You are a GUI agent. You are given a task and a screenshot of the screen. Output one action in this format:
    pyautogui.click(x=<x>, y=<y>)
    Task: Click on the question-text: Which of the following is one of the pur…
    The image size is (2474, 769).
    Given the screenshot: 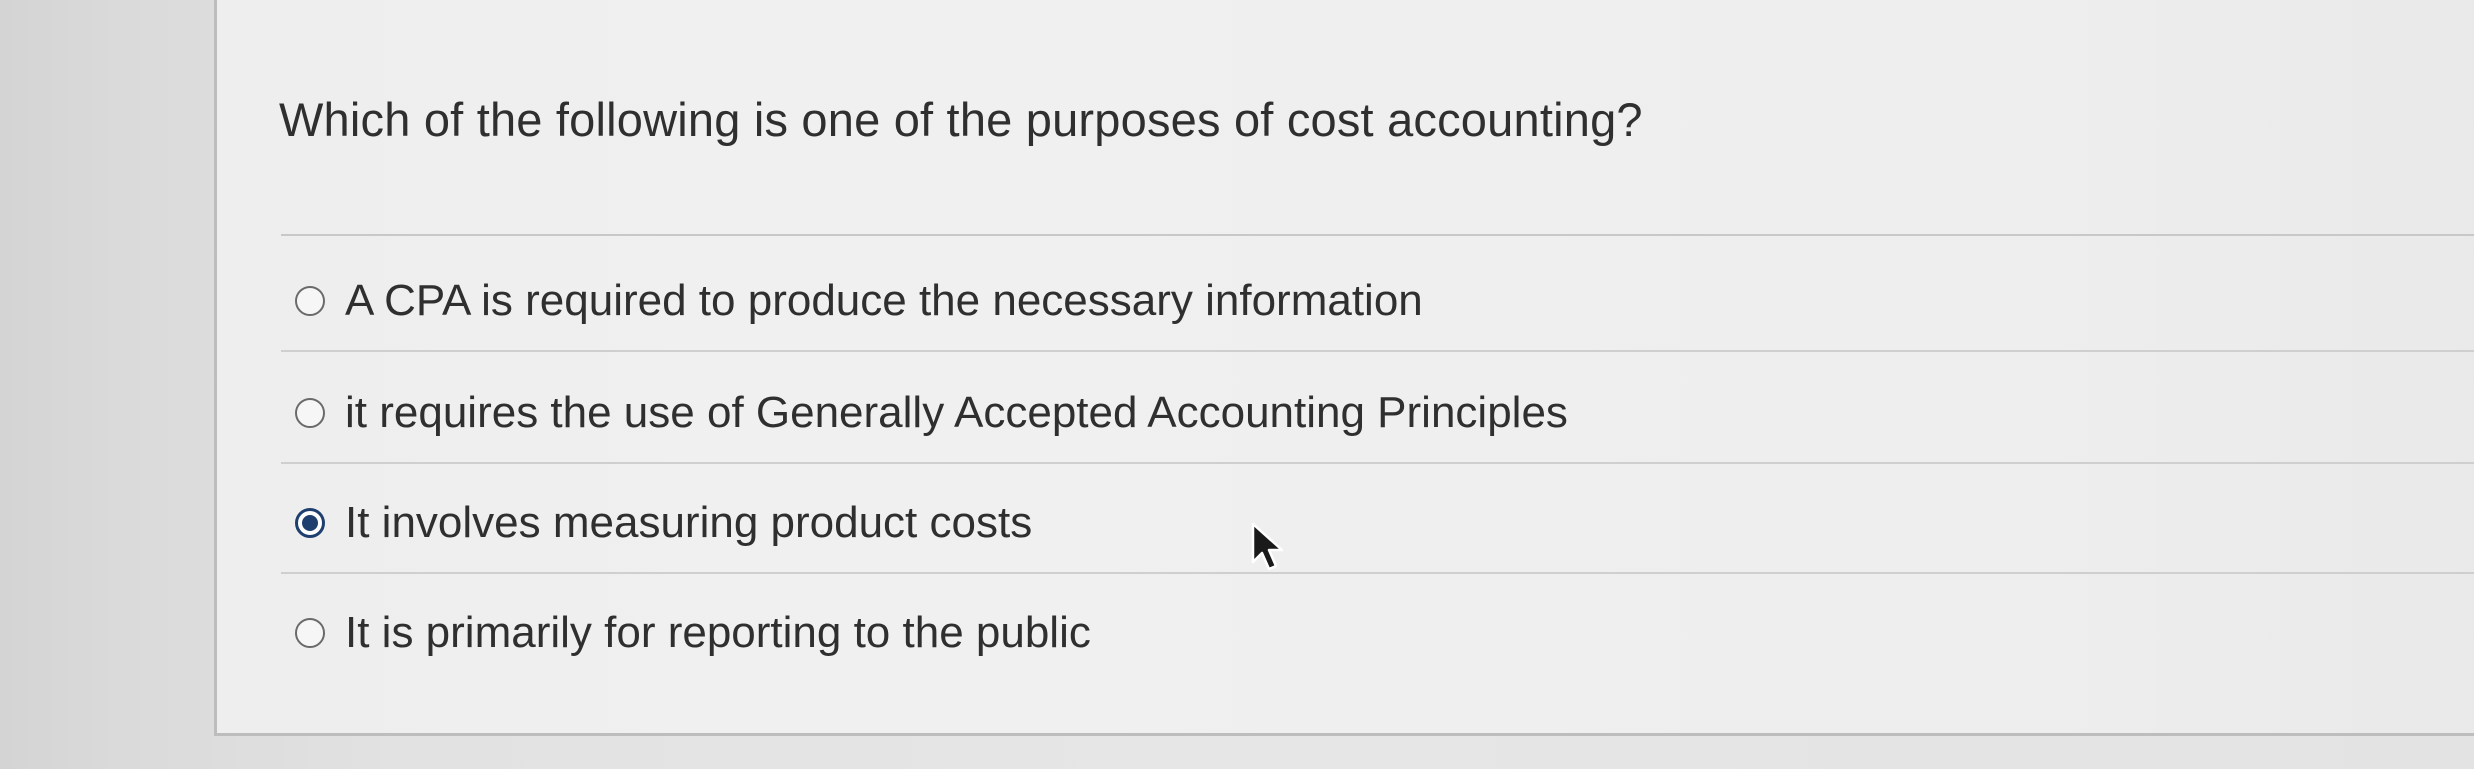 What is the action you would take?
    pyautogui.click(x=961, y=119)
    